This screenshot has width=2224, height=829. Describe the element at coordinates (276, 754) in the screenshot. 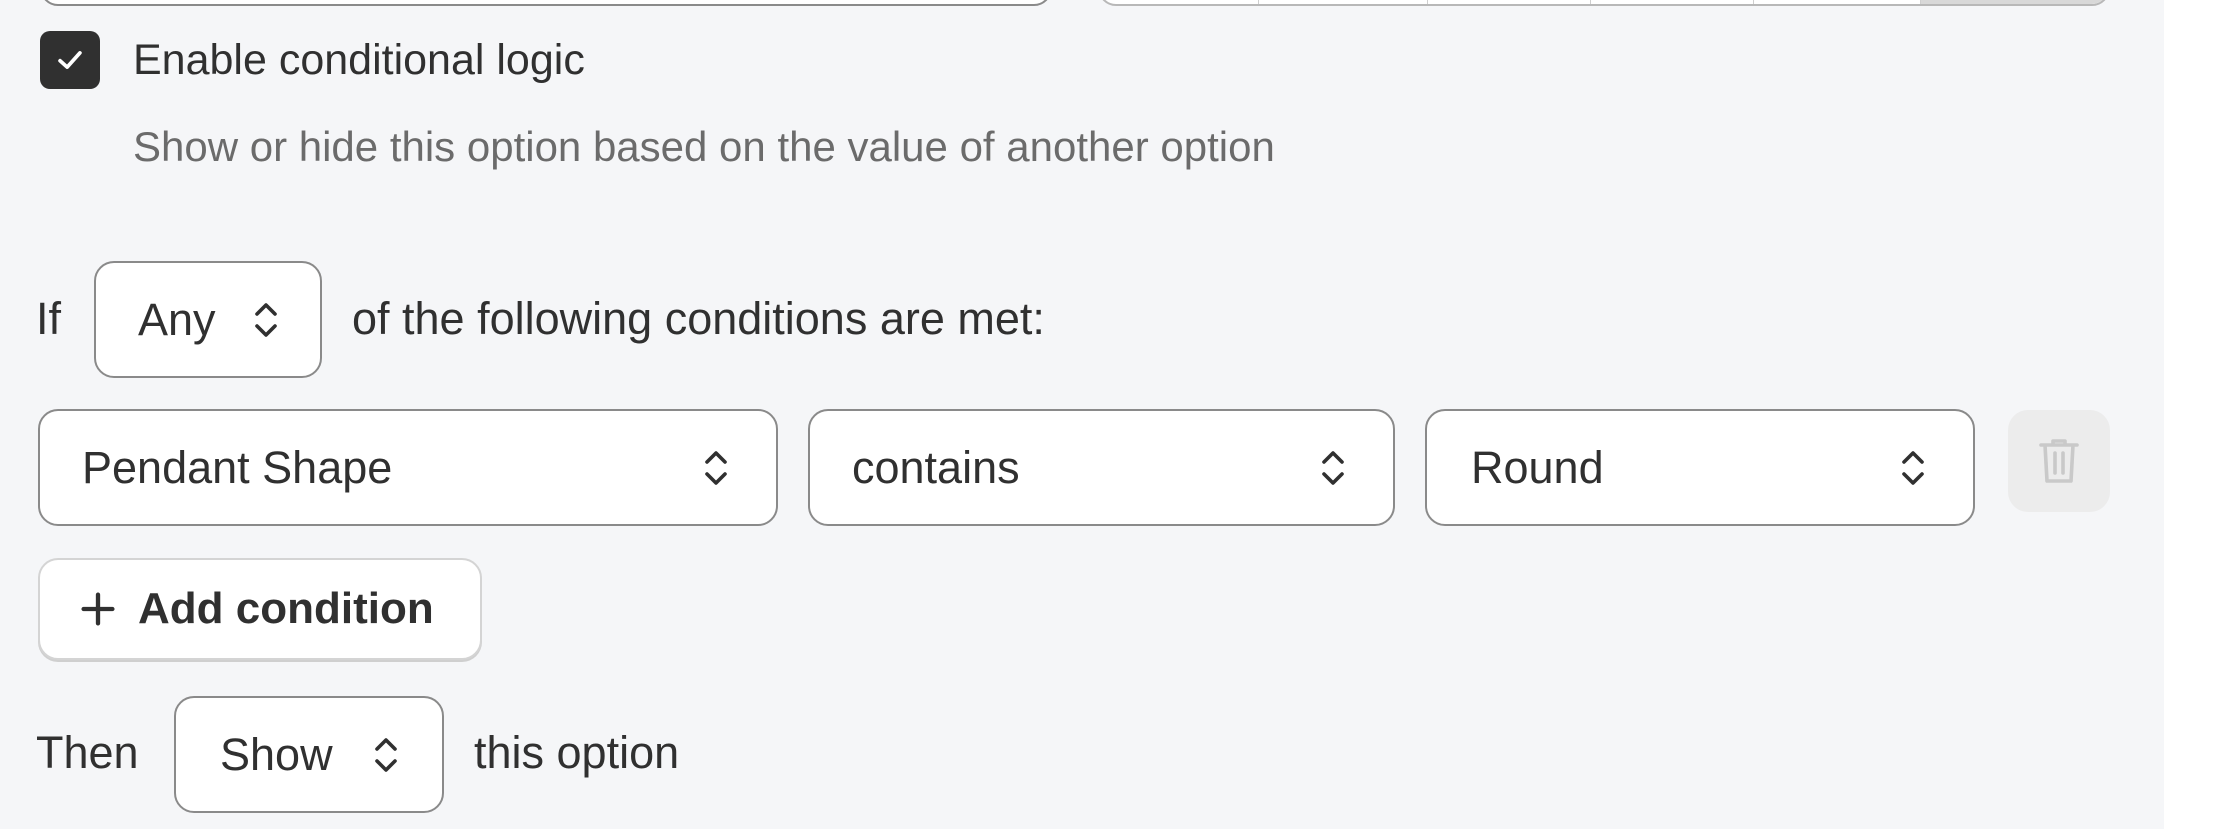

I see `action-value: Show` at that location.